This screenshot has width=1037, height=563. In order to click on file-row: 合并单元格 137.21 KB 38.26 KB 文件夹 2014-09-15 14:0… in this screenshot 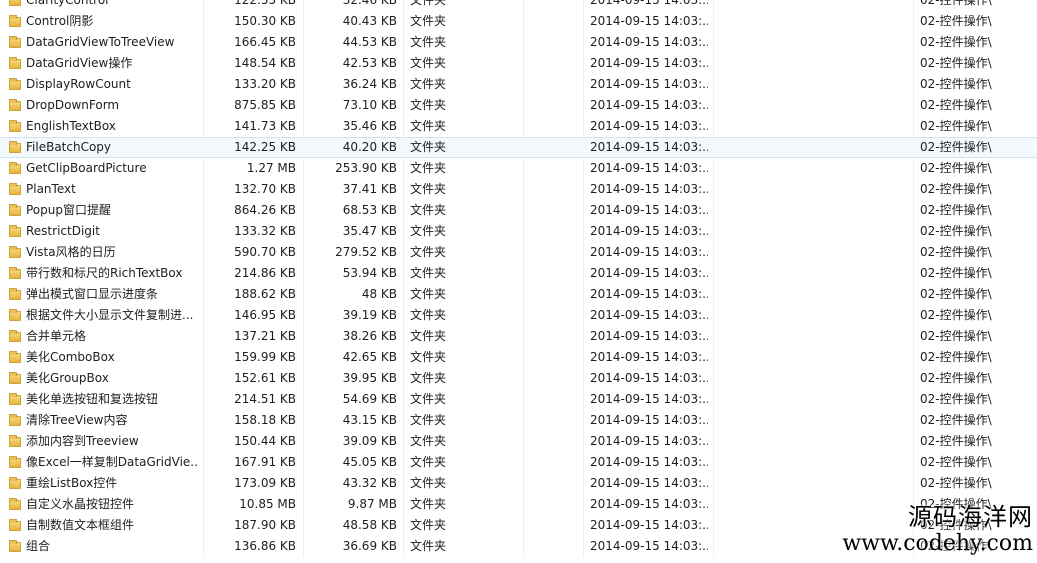, I will do `click(518, 336)`.